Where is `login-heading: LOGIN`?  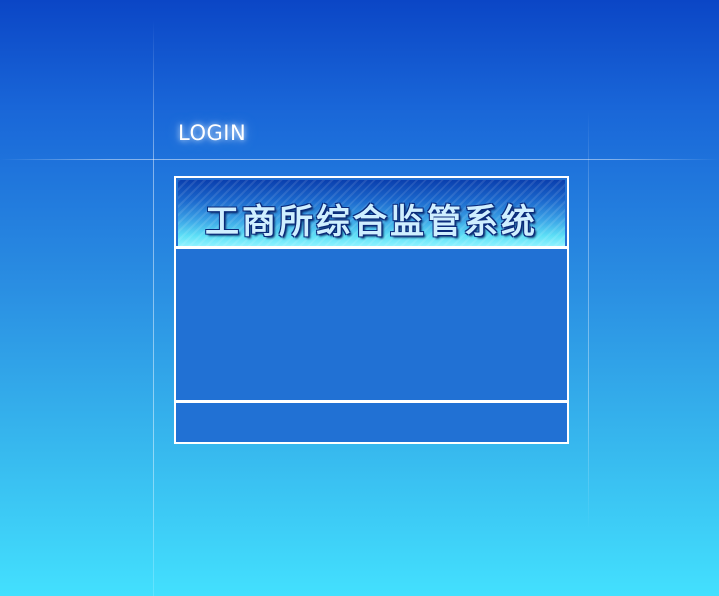 login-heading: LOGIN is located at coordinates (212, 133).